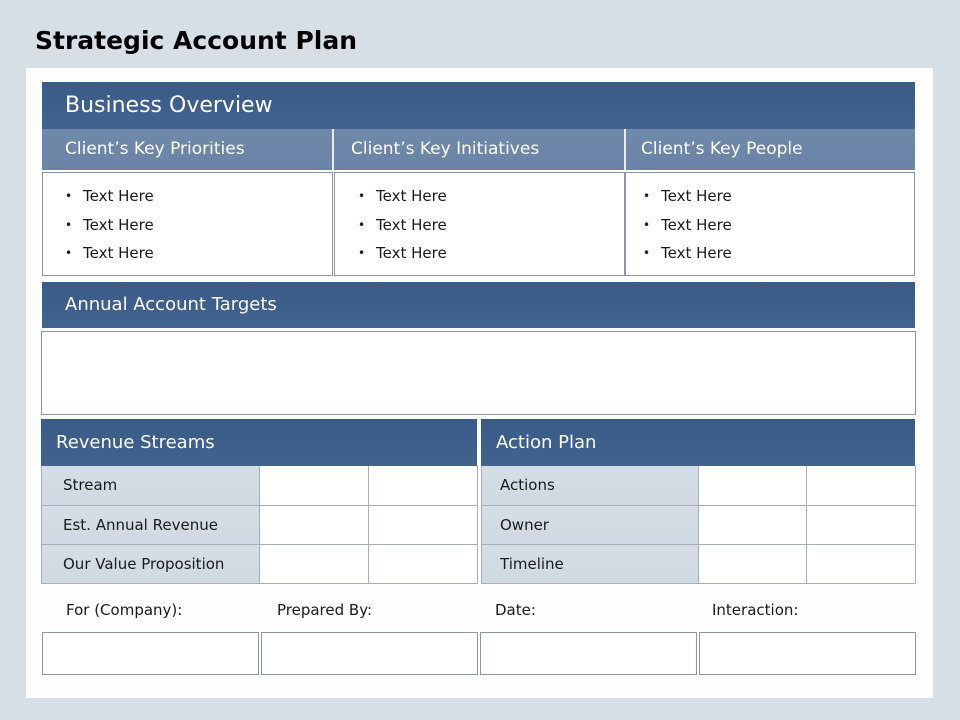 This screenshot has width=960, height=720. I want to click on business-overview-header: Business Overview, so click(478, 105).